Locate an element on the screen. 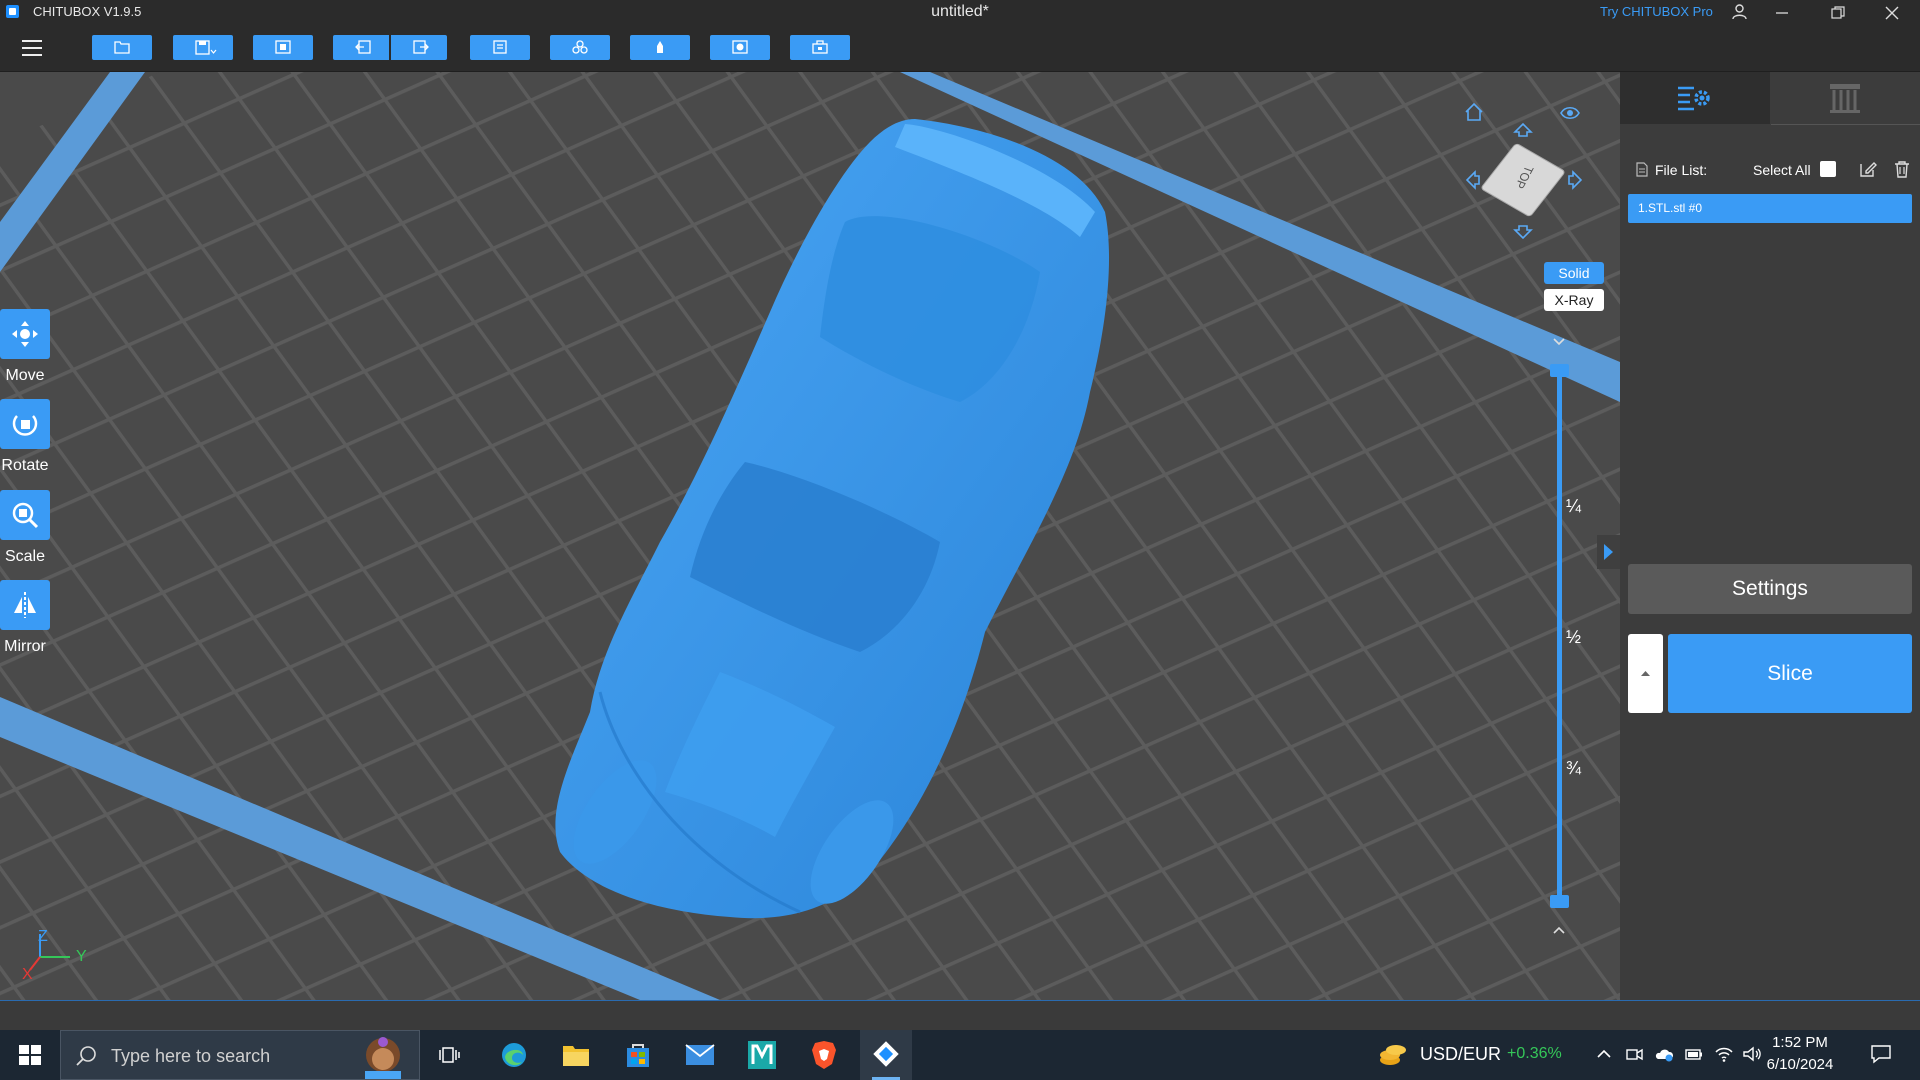  try-pro-link: Try CHITUBOX Pro is located at coordinates (1656, 11).